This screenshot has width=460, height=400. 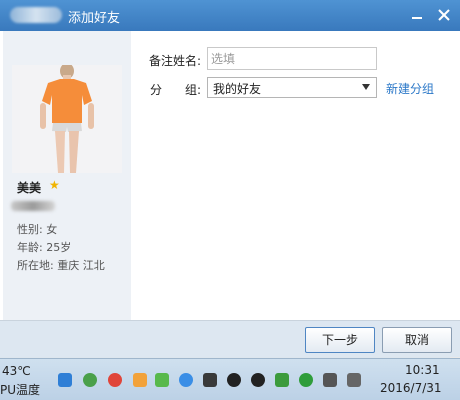 What do you see at coordinates (230, 15) in the screenshot?
I see `title-bar: 添加好友` at bounding box center [230, 15].